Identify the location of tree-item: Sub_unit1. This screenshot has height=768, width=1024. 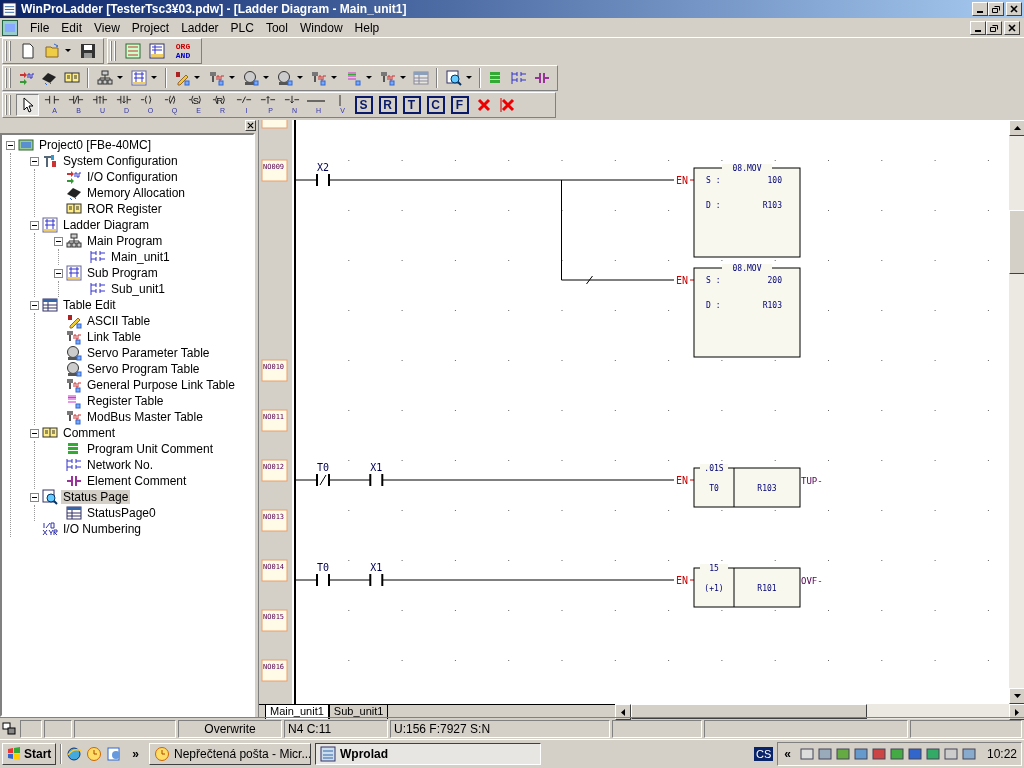
(138, 289).